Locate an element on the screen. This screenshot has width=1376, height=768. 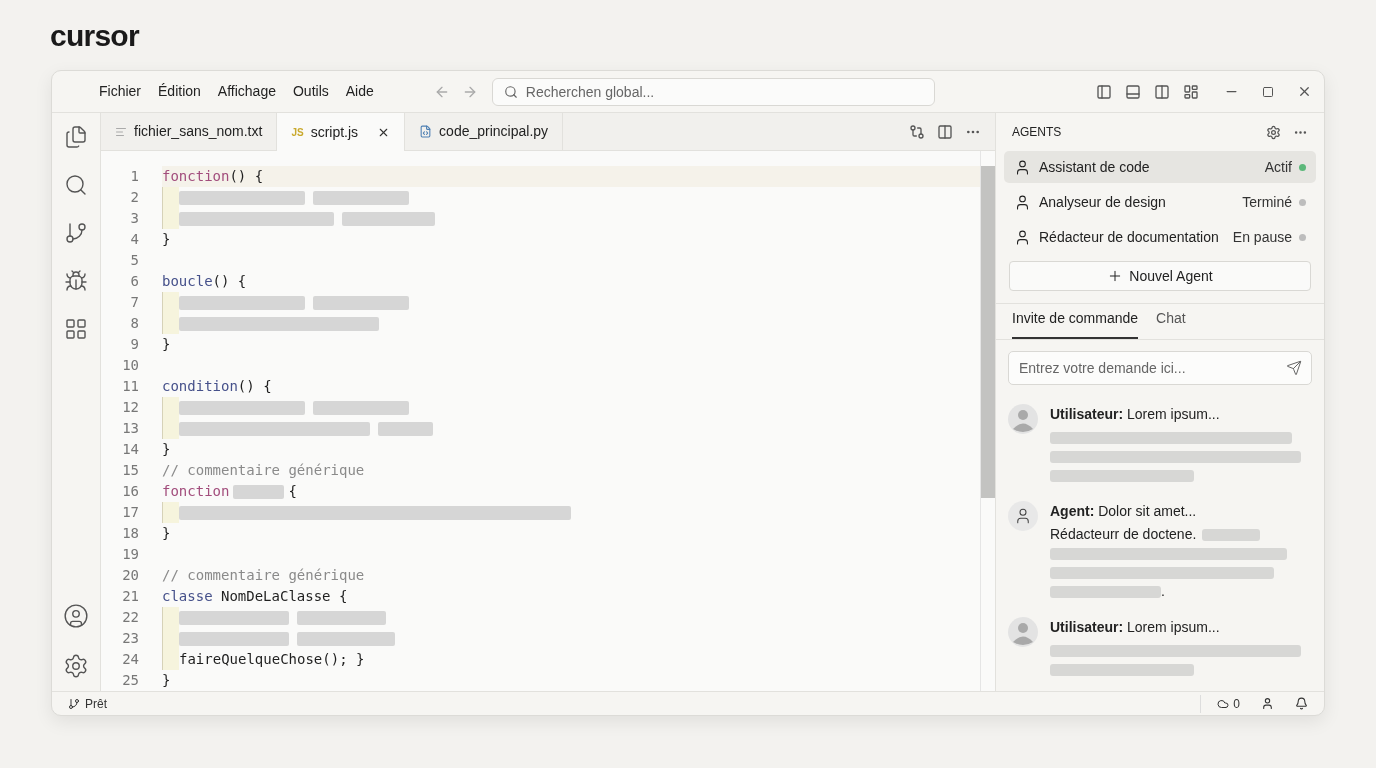
line-number: 8 is located at coordinates (134, 323).